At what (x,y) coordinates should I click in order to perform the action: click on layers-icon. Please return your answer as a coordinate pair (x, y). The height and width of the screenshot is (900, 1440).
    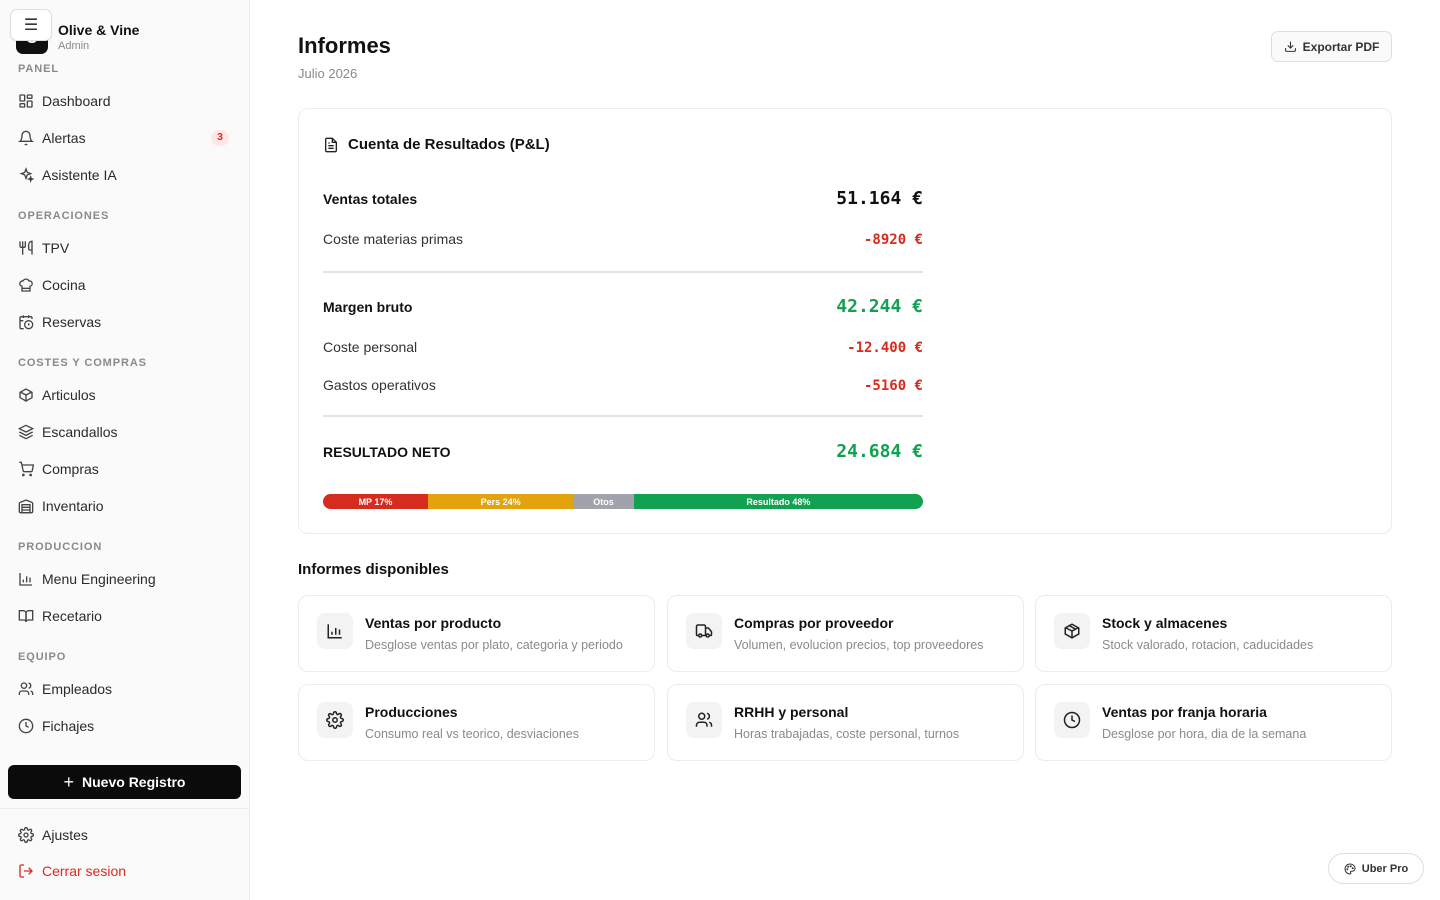
    Looking at the image, I should click on (26, 431).